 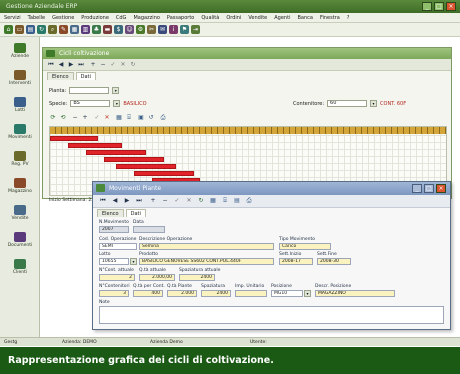 What do you see at coordinates (304, 18) in the screenshot?
I see `menu-banca: Banca` at bounding box center [304, 18].